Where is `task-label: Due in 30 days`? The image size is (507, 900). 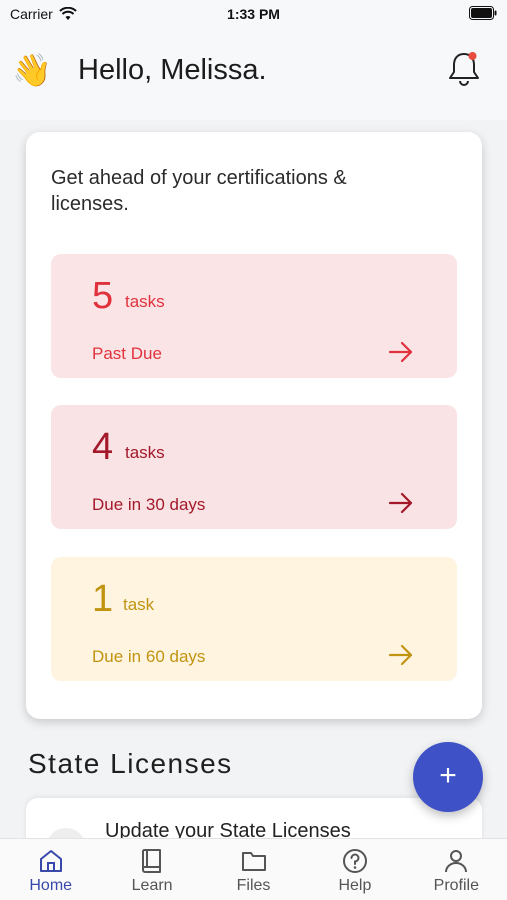 task-label: Due in 30 days is located at coordinates (149, 504).